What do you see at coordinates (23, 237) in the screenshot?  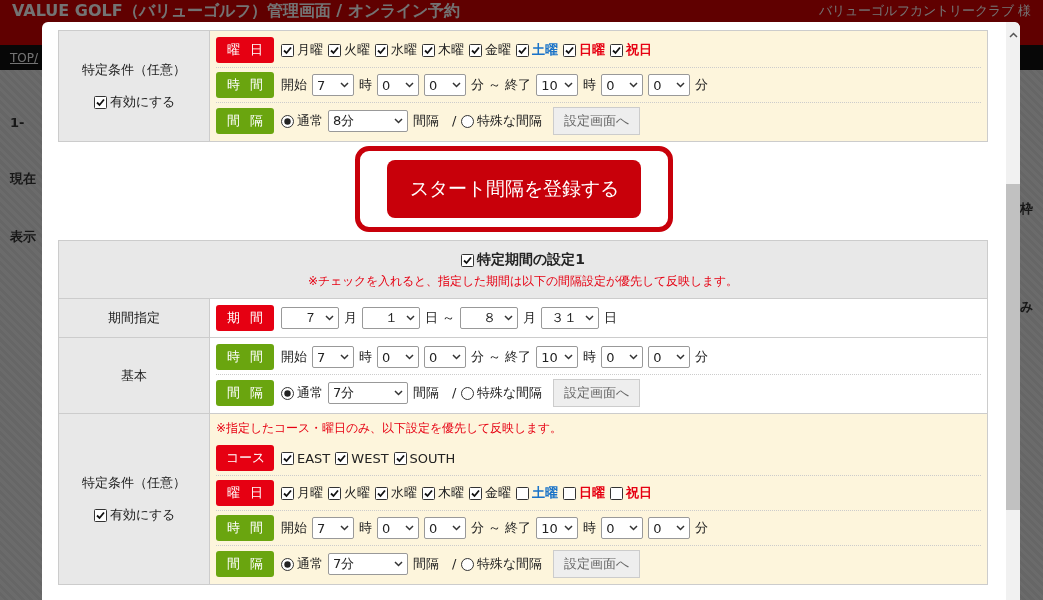 I see `page-text: 表示` at bounding box center [23, 237].